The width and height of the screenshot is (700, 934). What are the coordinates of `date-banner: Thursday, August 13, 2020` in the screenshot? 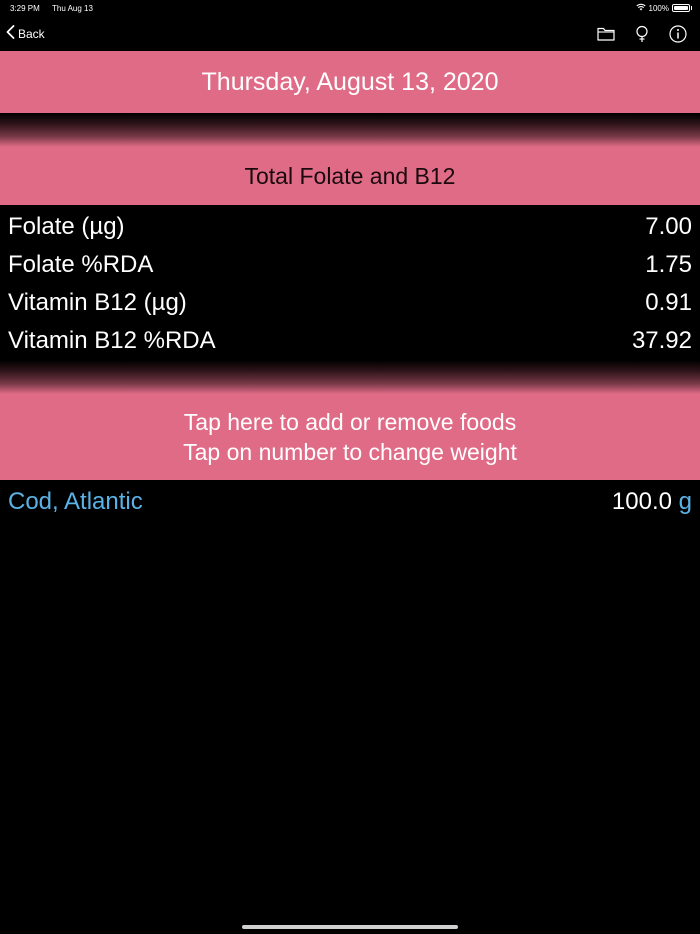 It's located at (350, 82).